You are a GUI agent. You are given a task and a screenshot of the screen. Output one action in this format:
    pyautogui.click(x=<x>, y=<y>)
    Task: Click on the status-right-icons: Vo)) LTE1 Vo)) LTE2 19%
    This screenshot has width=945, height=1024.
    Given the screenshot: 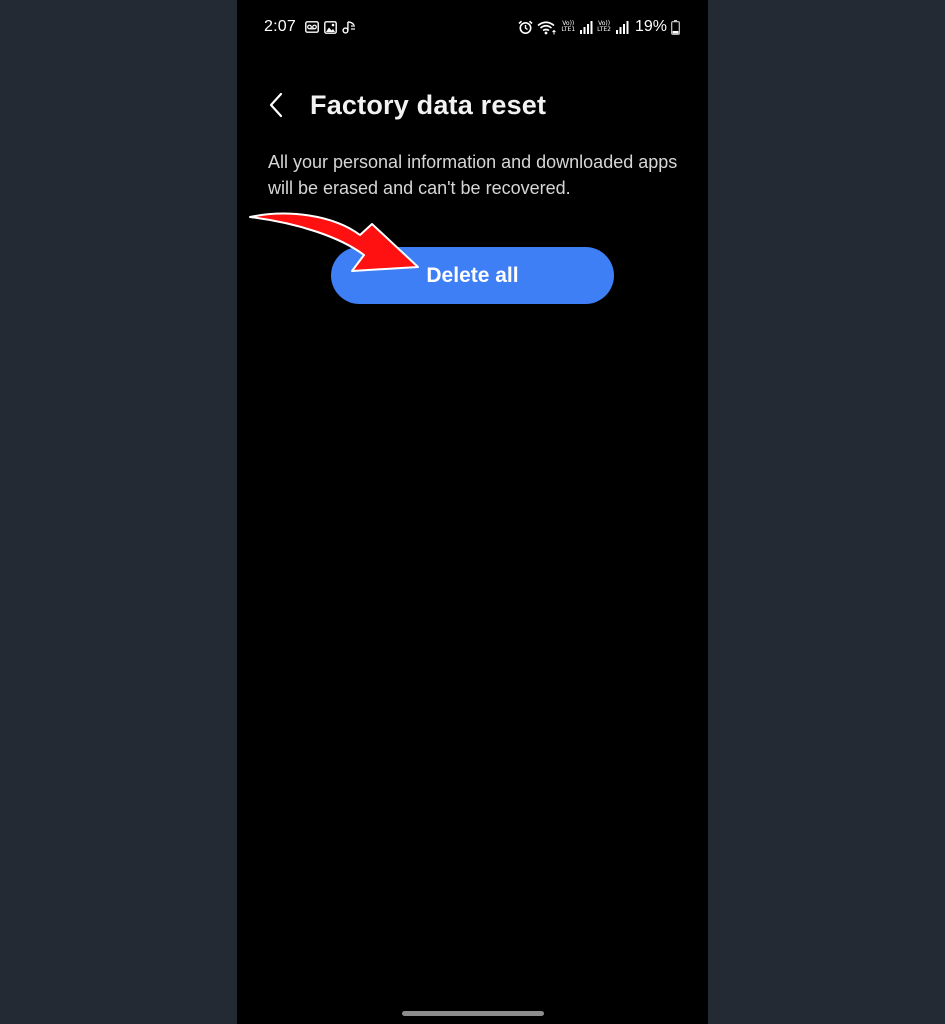 What is the action you would take?
    pyautogui.click(x=599, y=27)
    